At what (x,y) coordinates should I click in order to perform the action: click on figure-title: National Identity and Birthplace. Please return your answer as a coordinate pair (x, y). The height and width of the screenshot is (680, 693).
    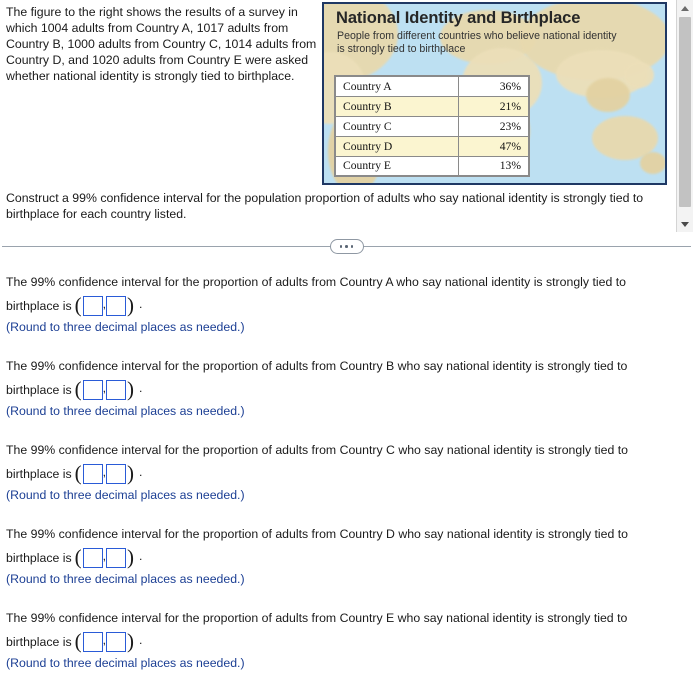
    Looking at the image, I should click on (458, 18).